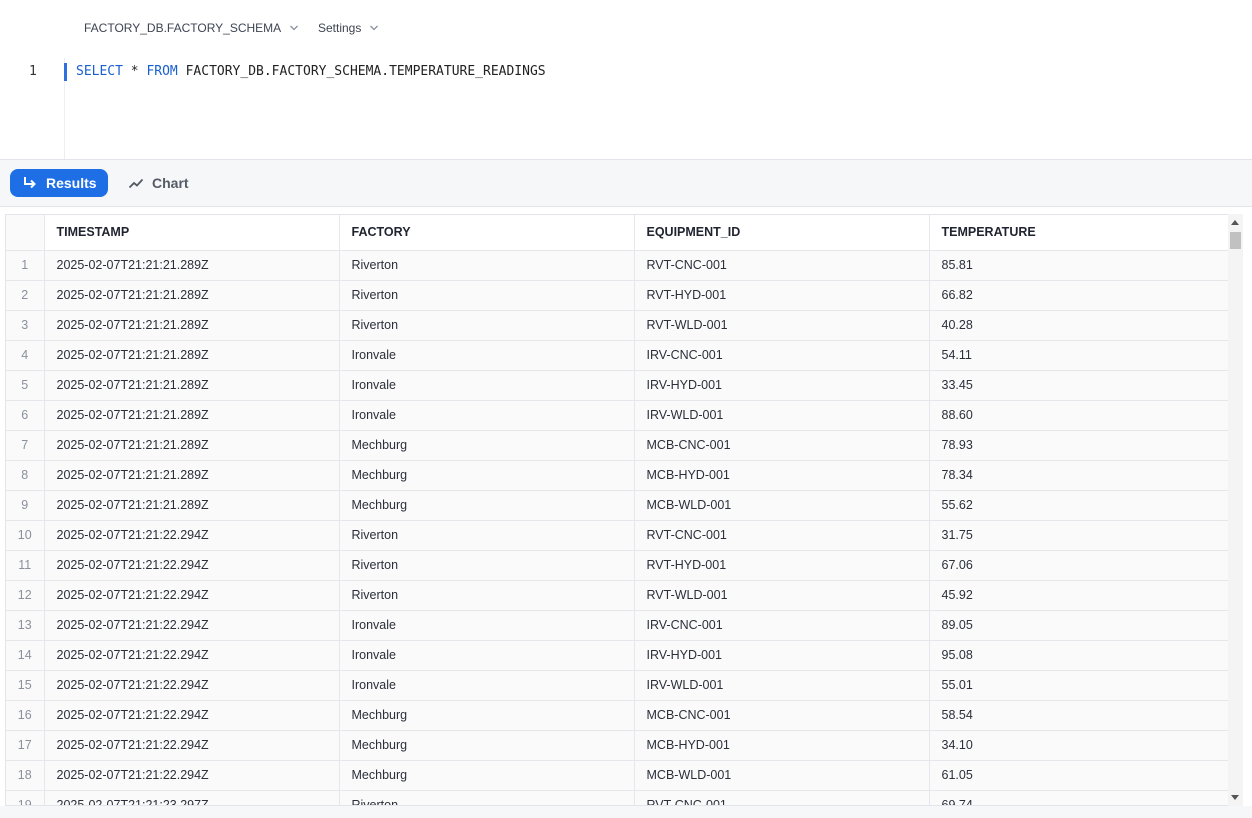  Describe the element at coordinates (1079, 685) in the screenshot. I see `cell-temperature: 55.01` at that location.